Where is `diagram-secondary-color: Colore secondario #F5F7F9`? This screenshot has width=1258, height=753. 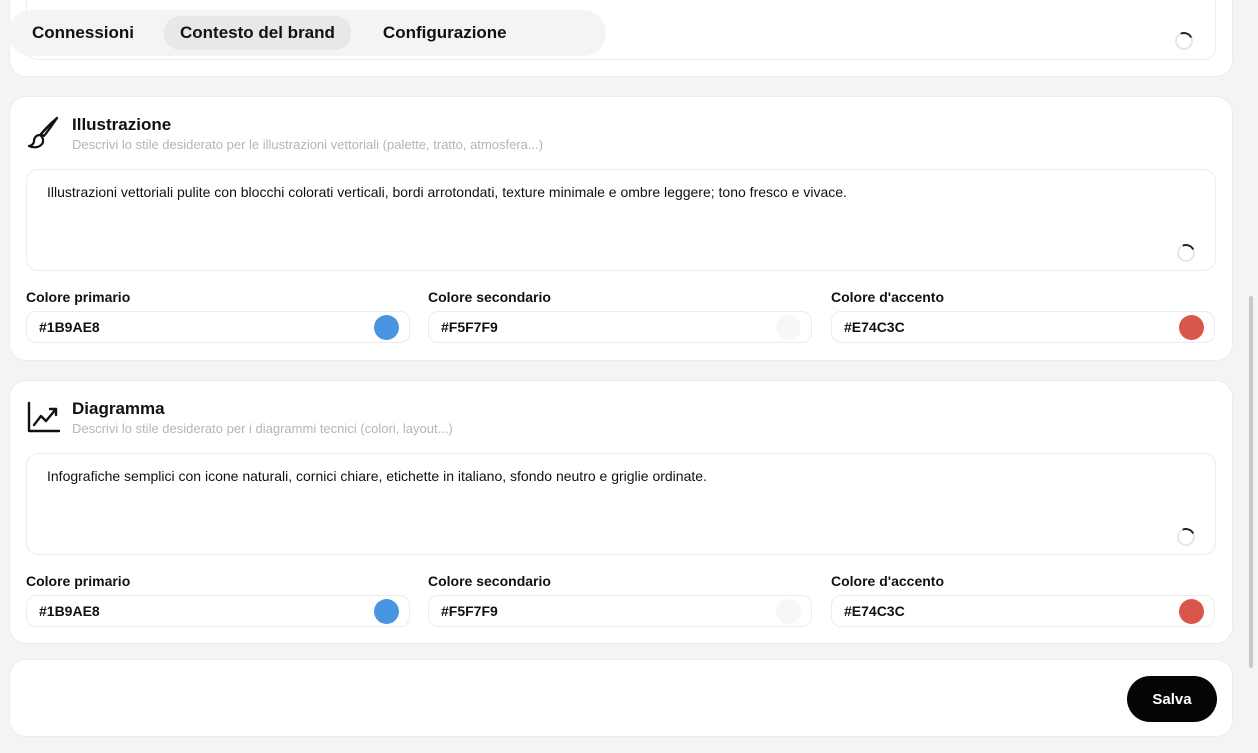 diagram-secondary-color: Colore secondario #F5F7F9 is located at coordinates (620, 600).